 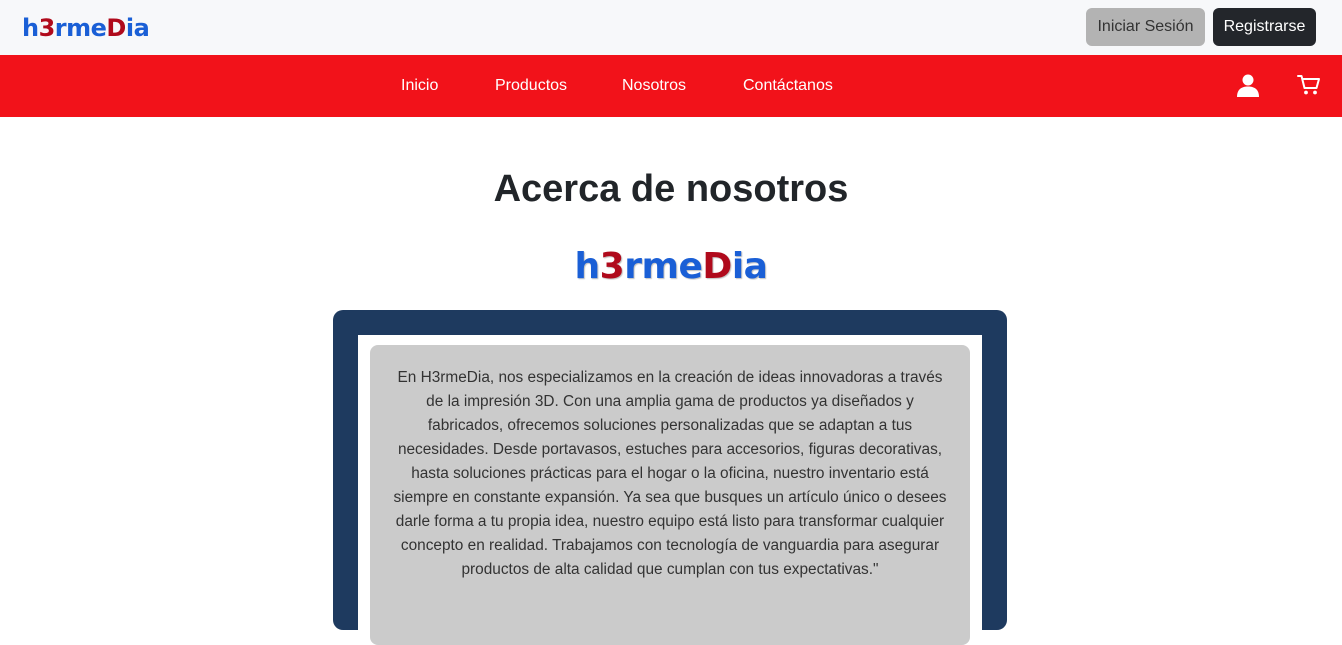 What do you see at coordinates (654, 86) in the screenshot?
I see `nav-item-nosotros: Nosotros` at bounding box center [654, 86].